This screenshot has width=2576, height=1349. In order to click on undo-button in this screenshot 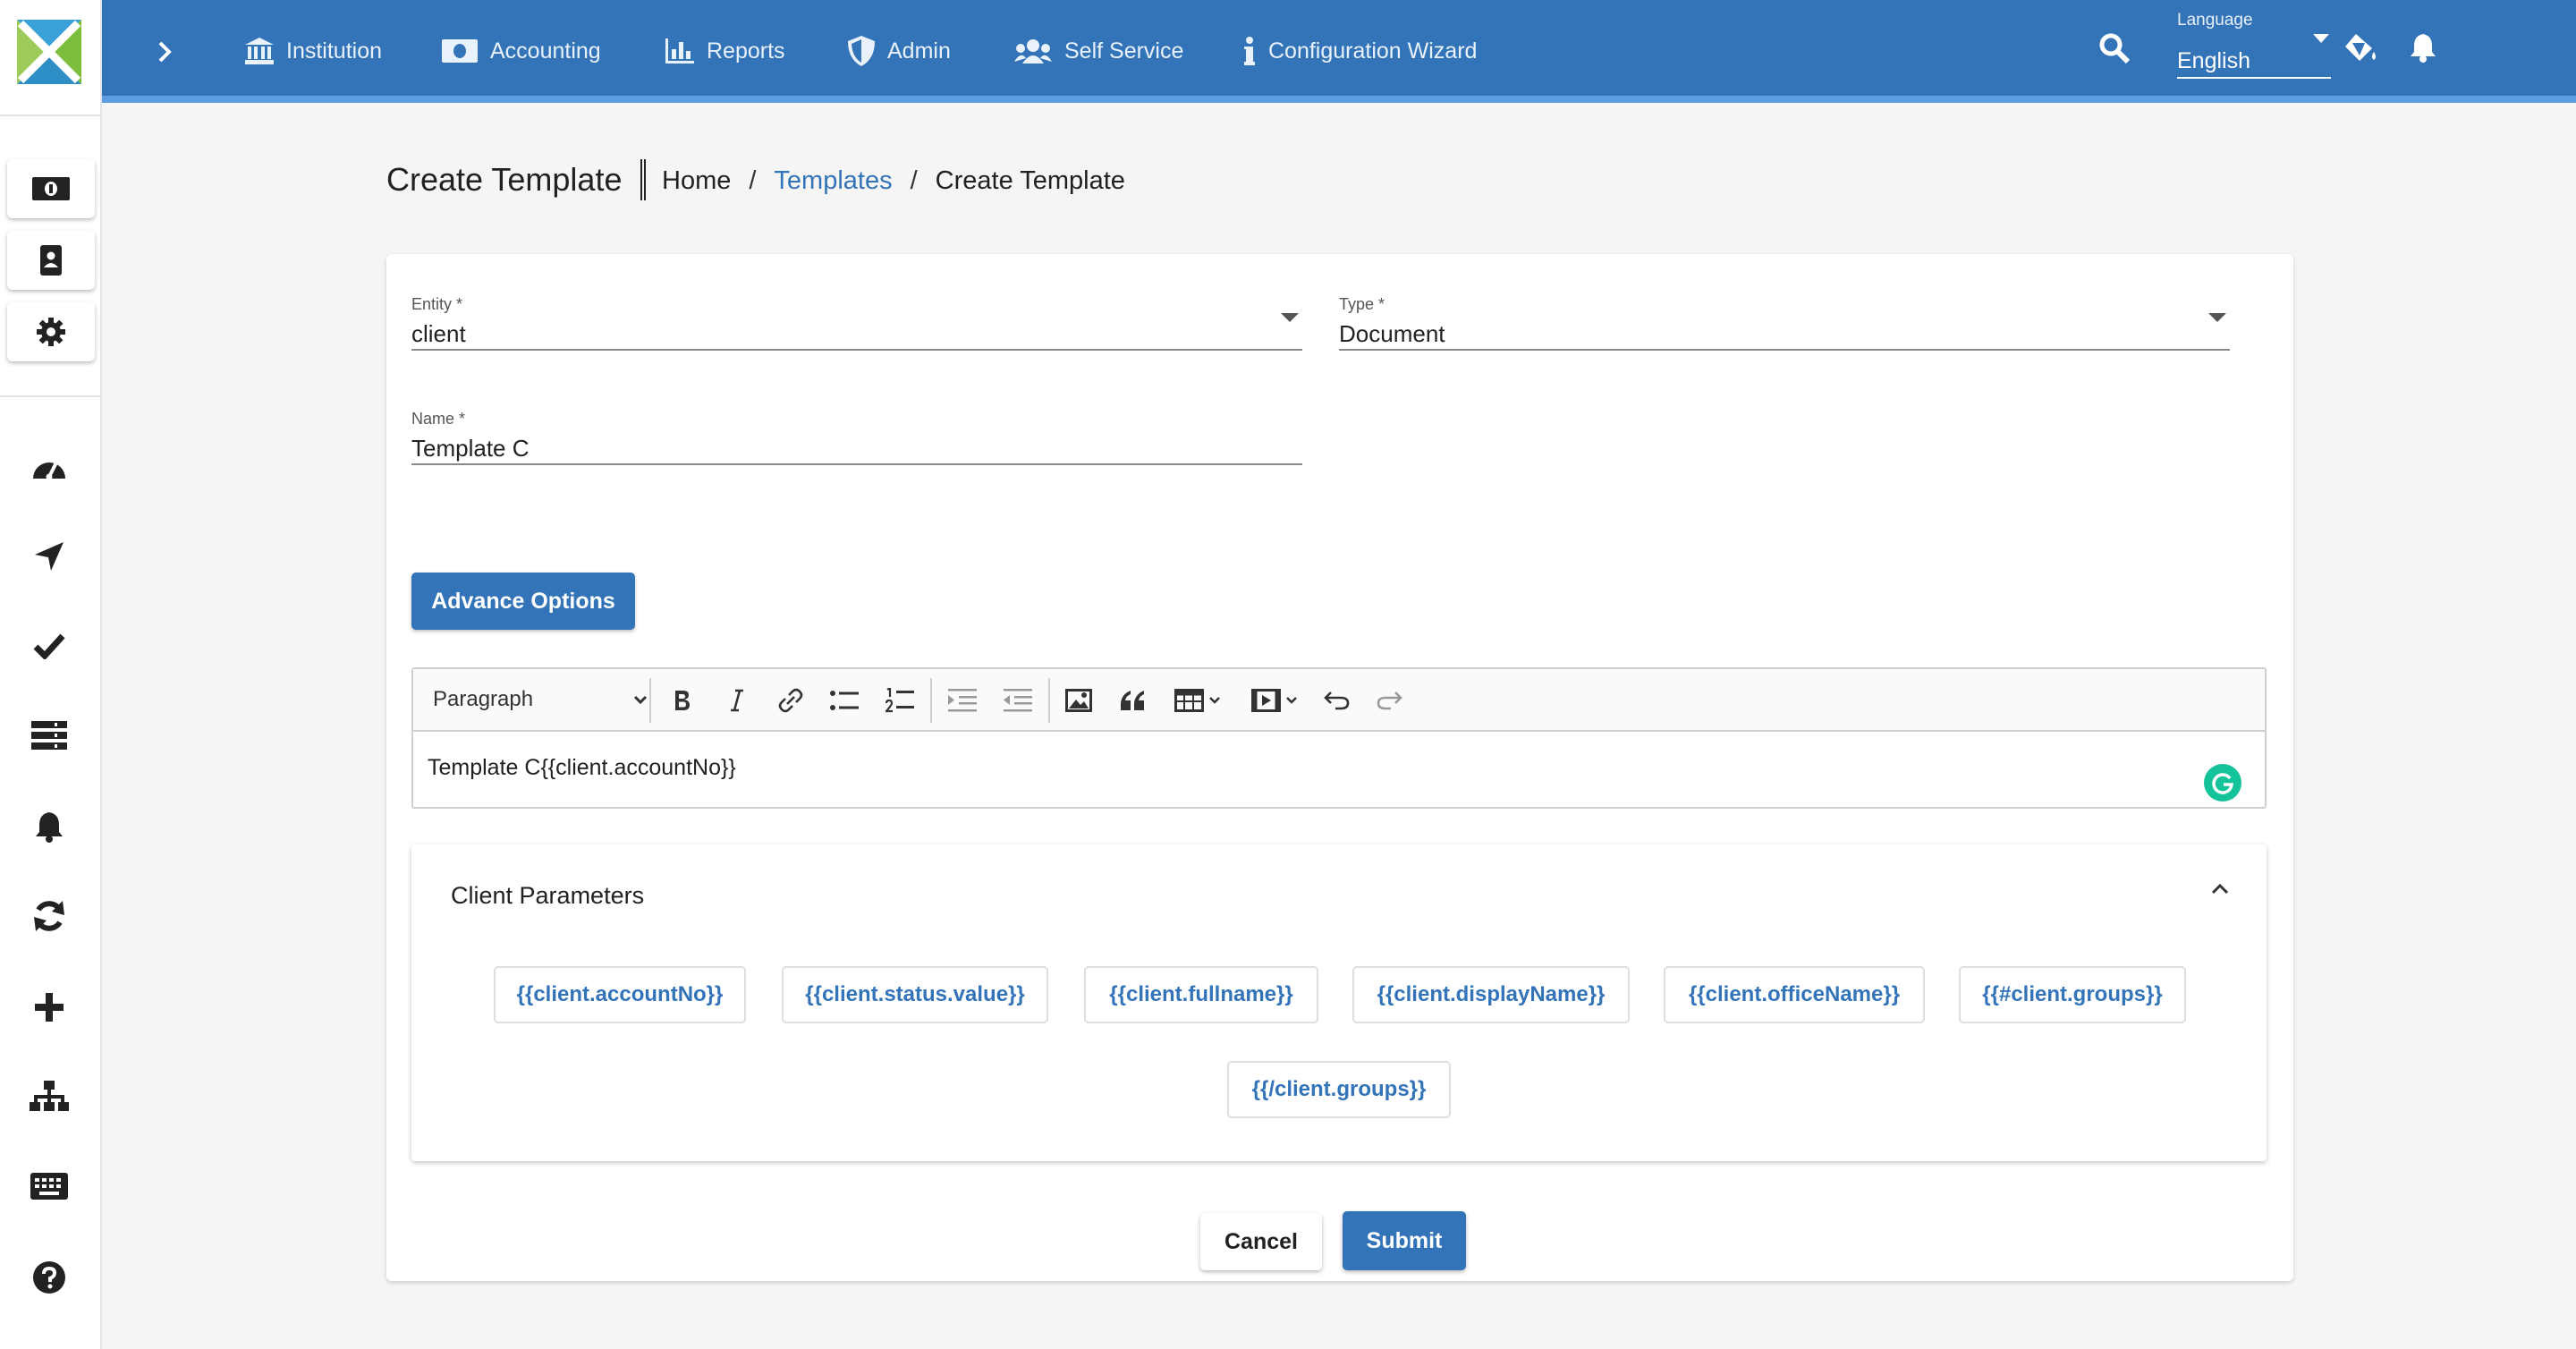, I will do `click(1336, 700)`.